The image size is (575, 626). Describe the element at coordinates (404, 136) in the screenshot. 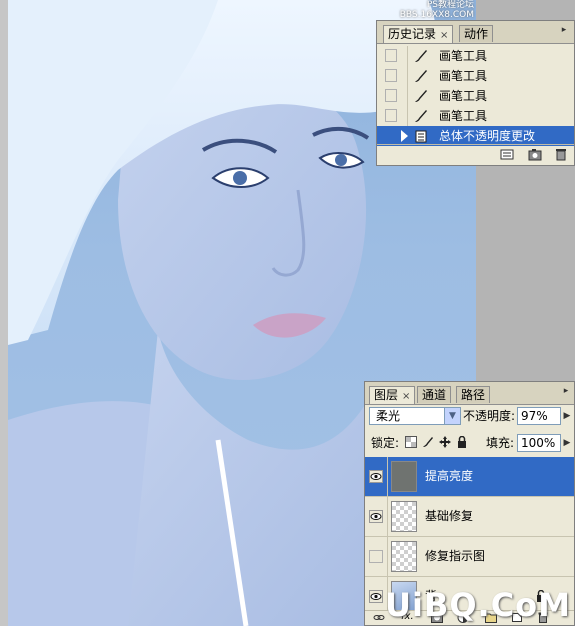

I see `history-state-marker-icon` at that location.